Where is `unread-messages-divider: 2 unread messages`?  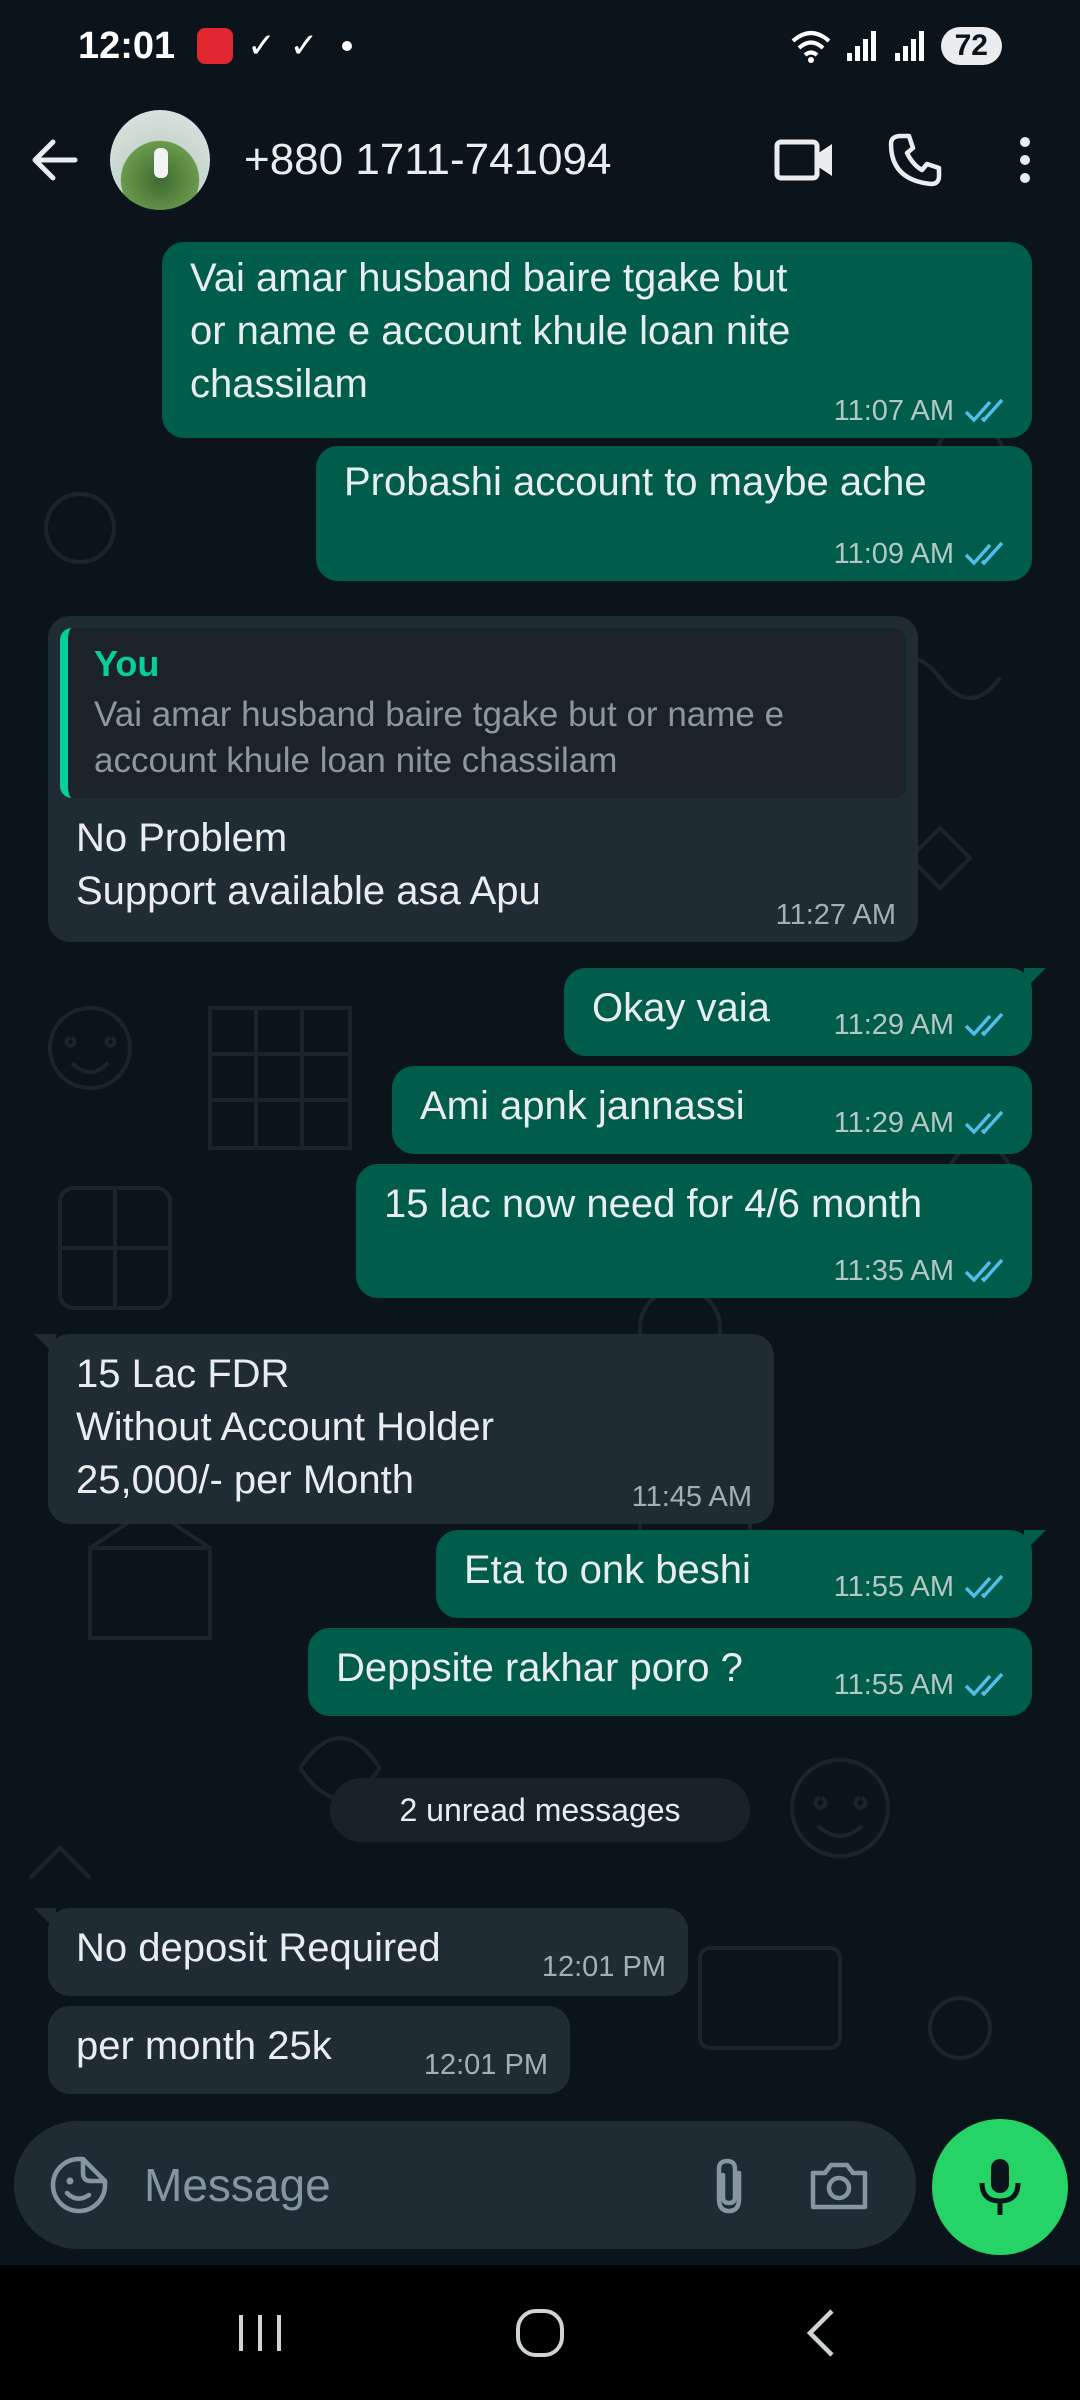
unread-messages-divider: 2 unread messages is located at coordinates (540, 1810).